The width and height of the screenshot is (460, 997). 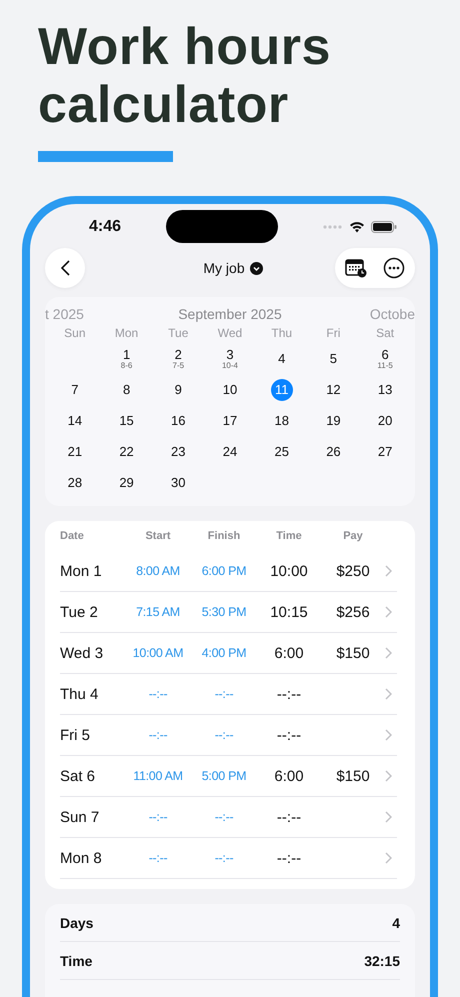 I want to click on column-header: Finish, so click(x=224, y=536).